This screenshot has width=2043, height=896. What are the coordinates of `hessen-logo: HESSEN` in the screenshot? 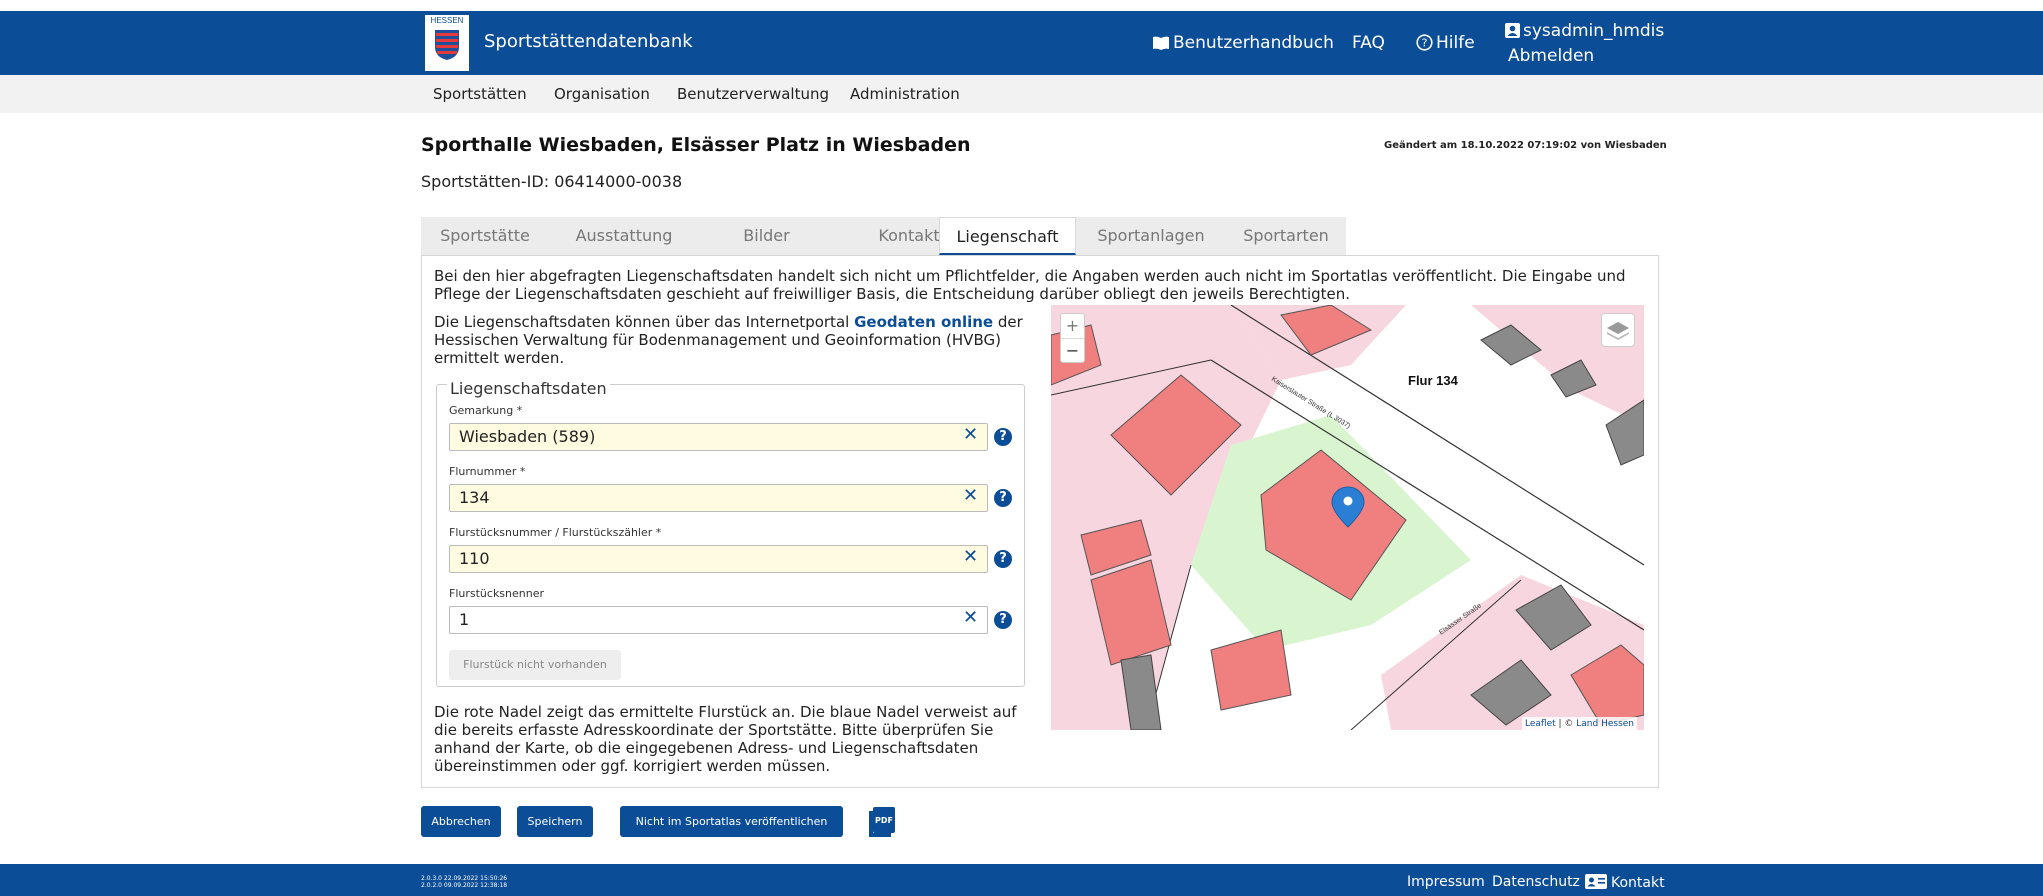 It's located at (447, 43).